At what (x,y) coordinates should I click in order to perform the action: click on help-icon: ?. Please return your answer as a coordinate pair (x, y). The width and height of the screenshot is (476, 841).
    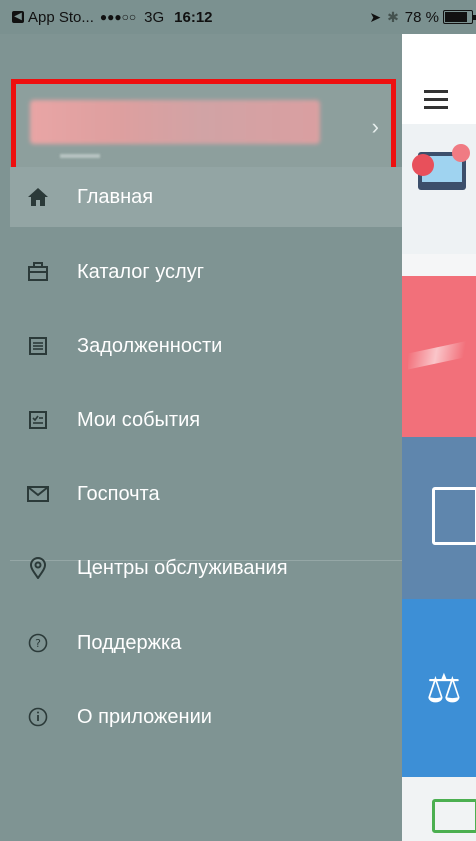
    Looking at the image, I should click on (38, 643).